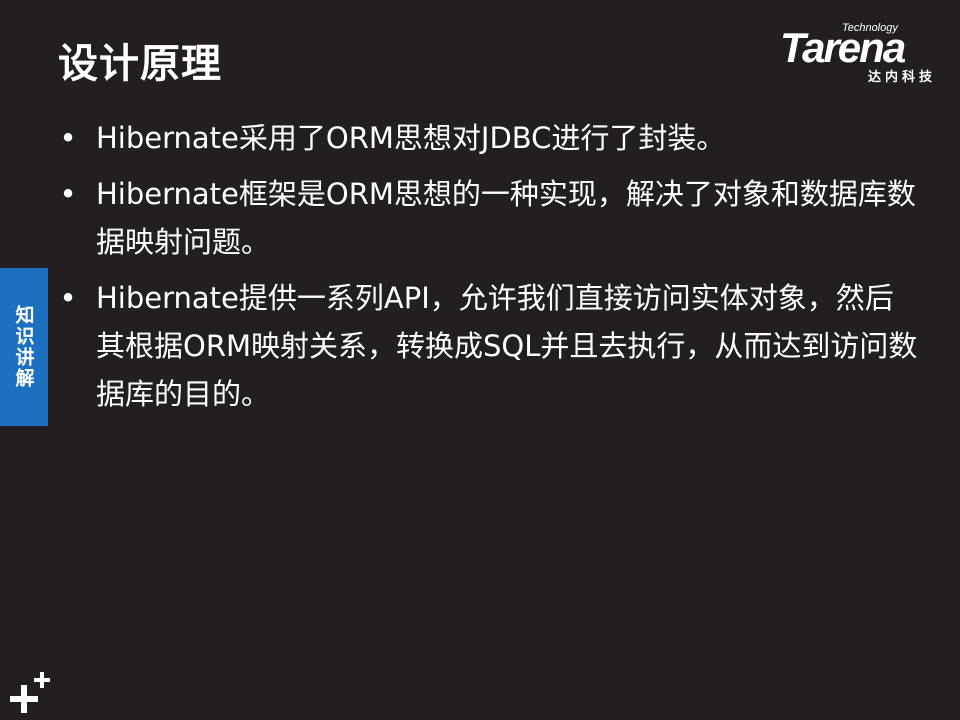 The height and width of the screenshot is (720, 960). What do you see at coordinates (843, 47) in the screenshot?
I see `logo-brand: Tarena` at bounding box center [843, 47].